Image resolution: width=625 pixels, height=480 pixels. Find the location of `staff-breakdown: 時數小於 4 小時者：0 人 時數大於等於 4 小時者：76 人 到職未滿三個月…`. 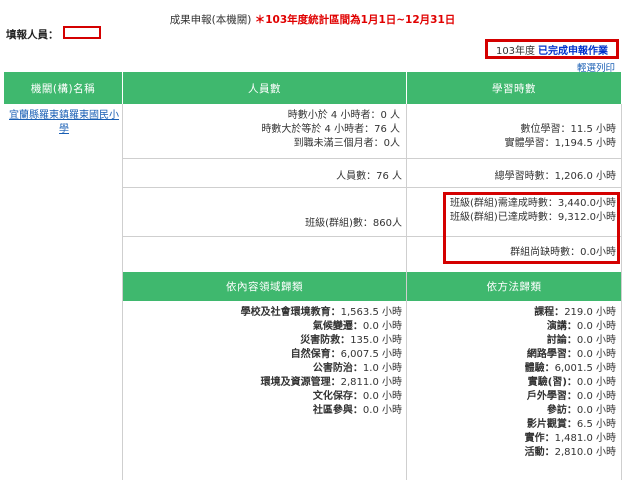

staff-breakdown: 時數小於 4 小時者：0 人 時數大於等於 4 小時者：76 人 到職未滿三個月… is located at coordinates (265, 130).